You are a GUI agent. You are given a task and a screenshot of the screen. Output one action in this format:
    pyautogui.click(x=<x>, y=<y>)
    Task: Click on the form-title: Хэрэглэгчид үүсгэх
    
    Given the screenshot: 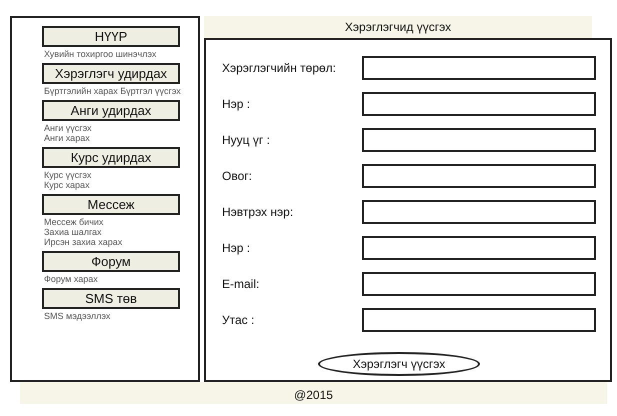 What is the action you would take?
    pyautogui.click(x=398, y=27)
    